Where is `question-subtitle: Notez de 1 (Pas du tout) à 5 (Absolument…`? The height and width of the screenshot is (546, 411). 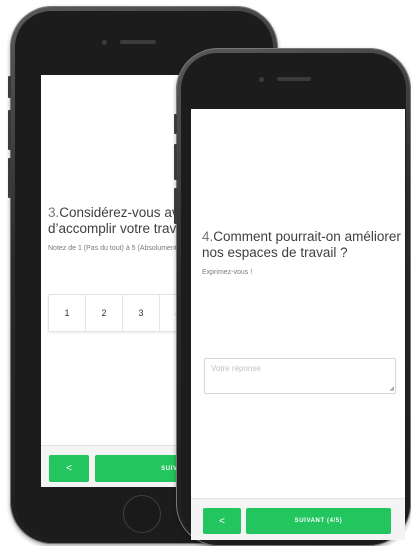
question-subtitle: Notez de 1 (Pas du tout) à 5 (Absolument… is located at coordinates (114, 248).